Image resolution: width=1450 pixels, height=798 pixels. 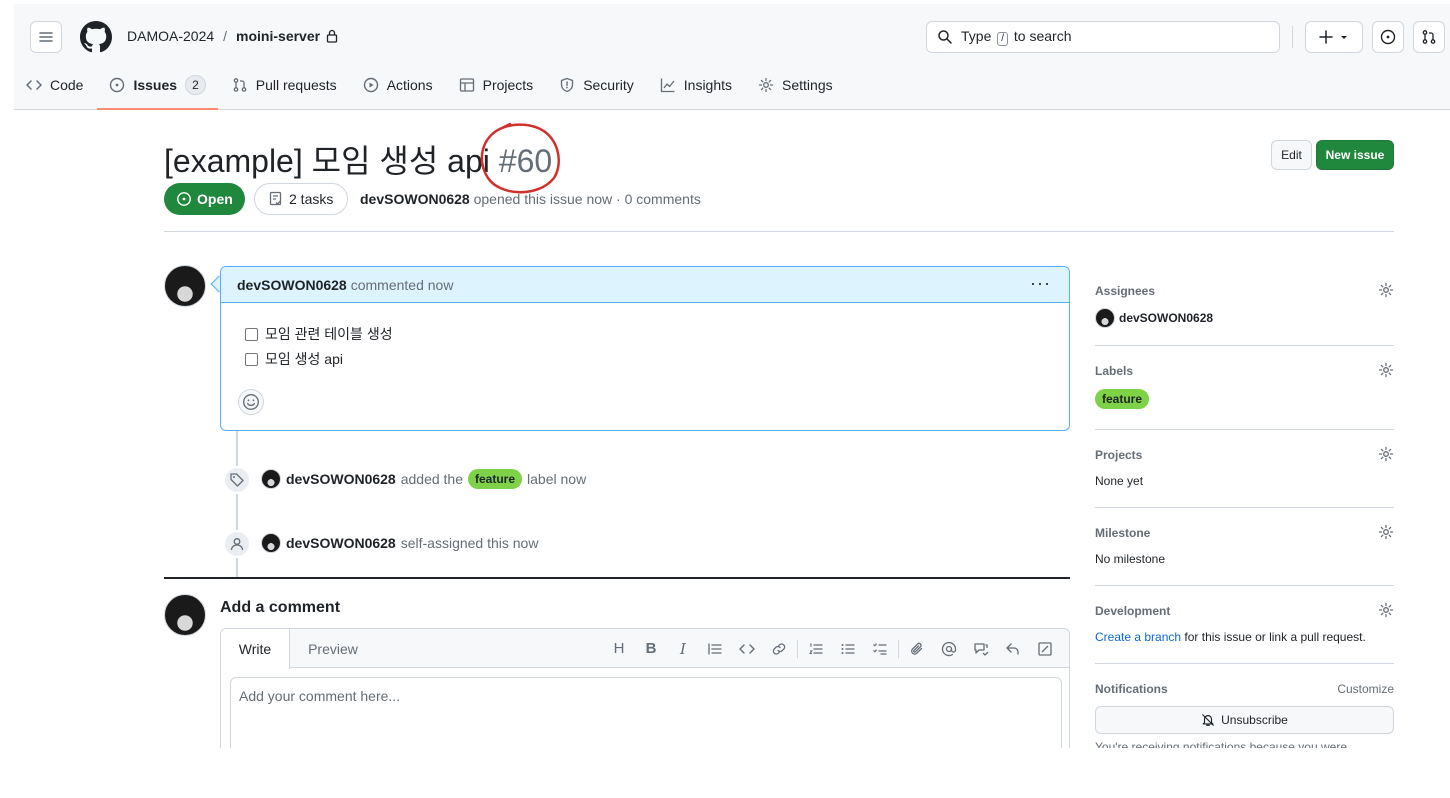 I want to click on search-input: Type / to search, so click(x=1103, y=37).